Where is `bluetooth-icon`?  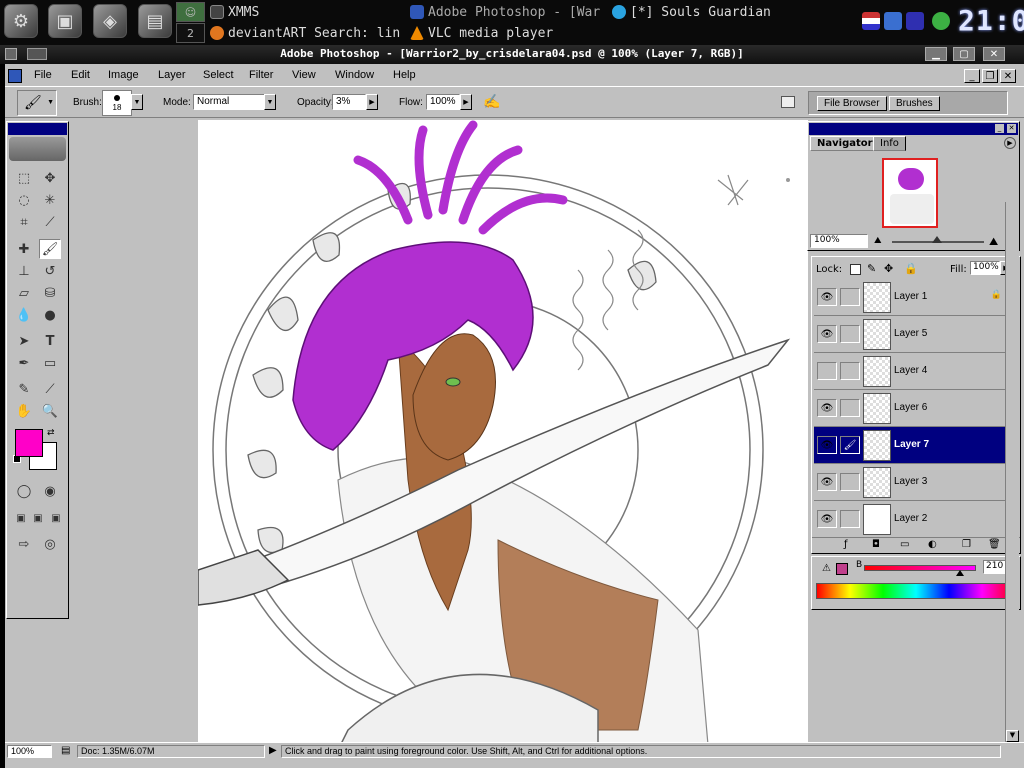 bluetooth-icon is located at coordinates (915, 21).